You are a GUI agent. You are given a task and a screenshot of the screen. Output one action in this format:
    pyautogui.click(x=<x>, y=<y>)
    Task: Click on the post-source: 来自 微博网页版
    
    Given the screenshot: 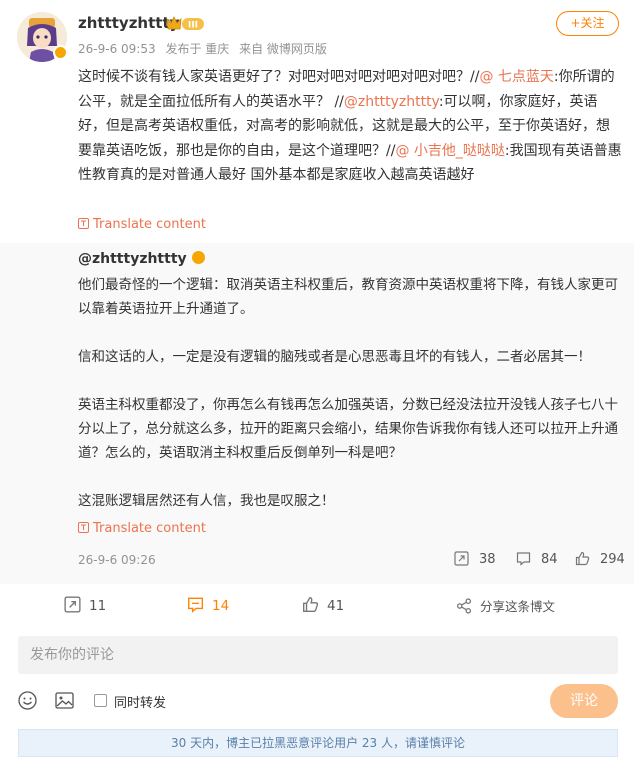 What is the action you would take?
    pyautogui.click(x=283, y=49)
    